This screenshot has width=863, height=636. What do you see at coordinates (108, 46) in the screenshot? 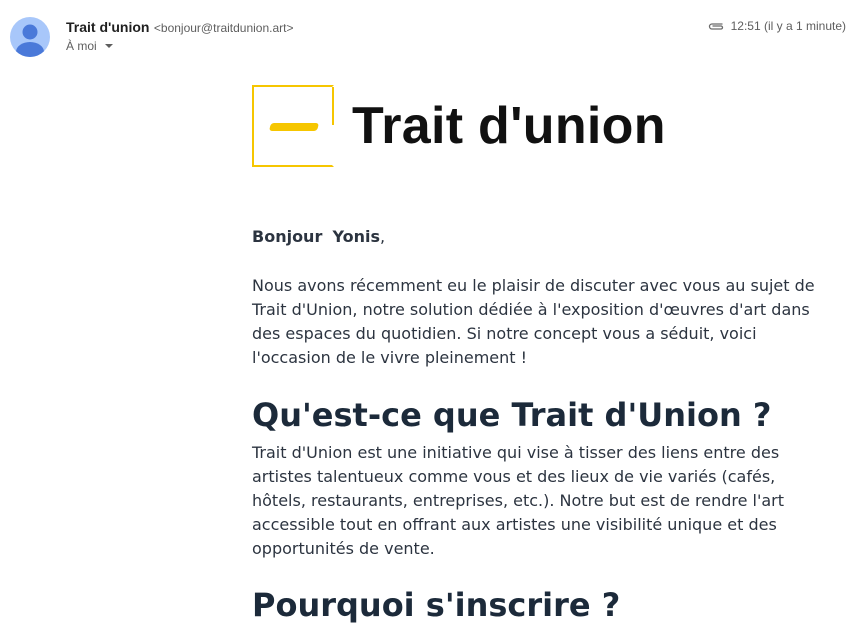
I see `chevron-down-icon` at bounding box center [108, 46].